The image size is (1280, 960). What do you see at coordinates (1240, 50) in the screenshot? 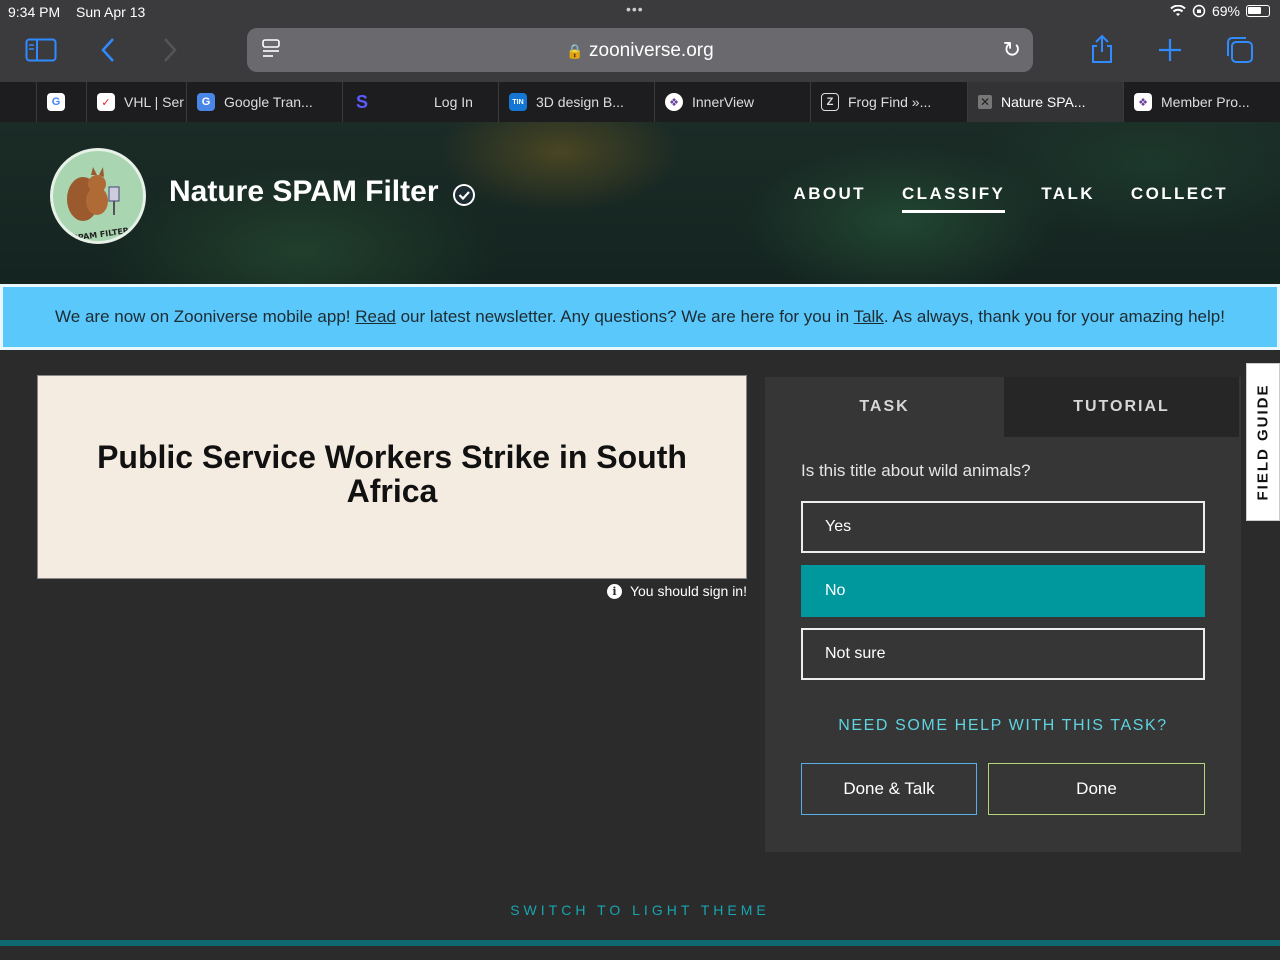
I see `tabs-overview-icon` at bounding box center [1240, 50].